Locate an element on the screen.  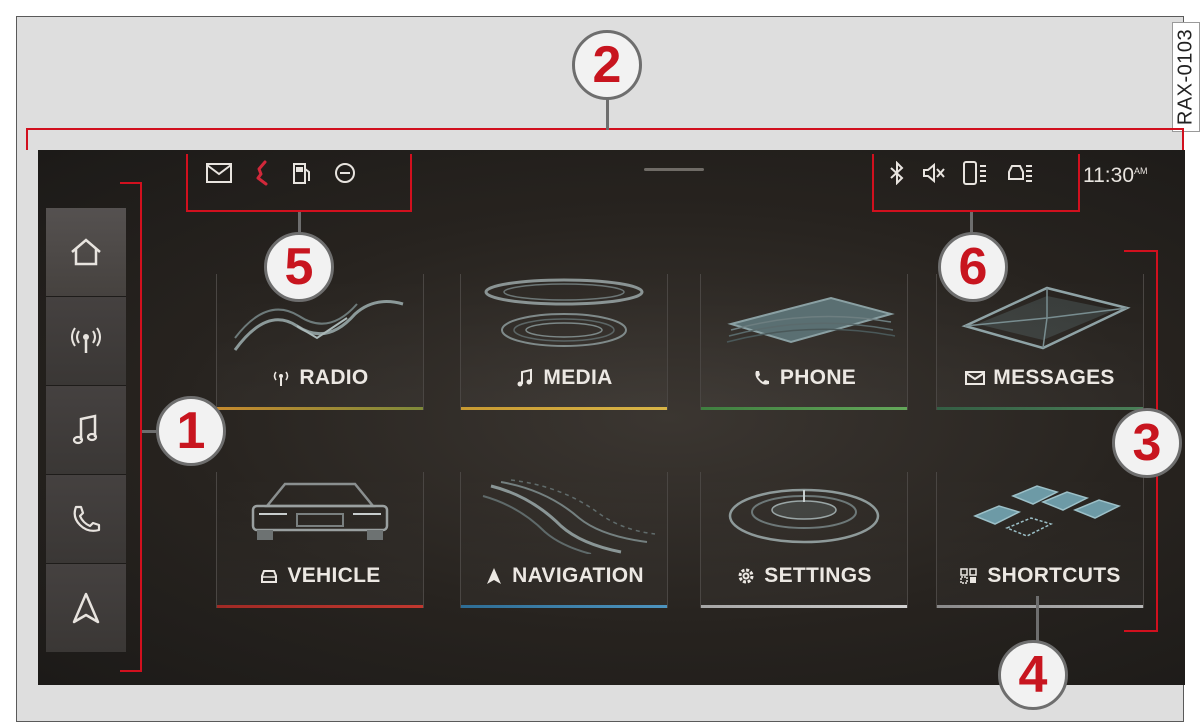
shortcuts-artwork is located at coordinates (1047, 511).